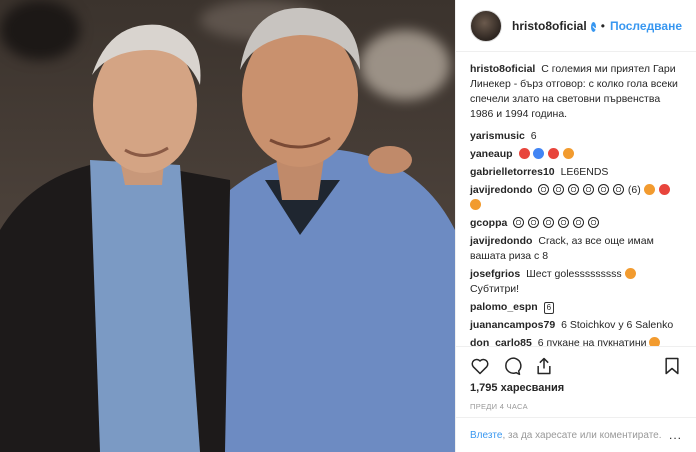  I want to click on comment-username: yaneaup, so click(491, 154).